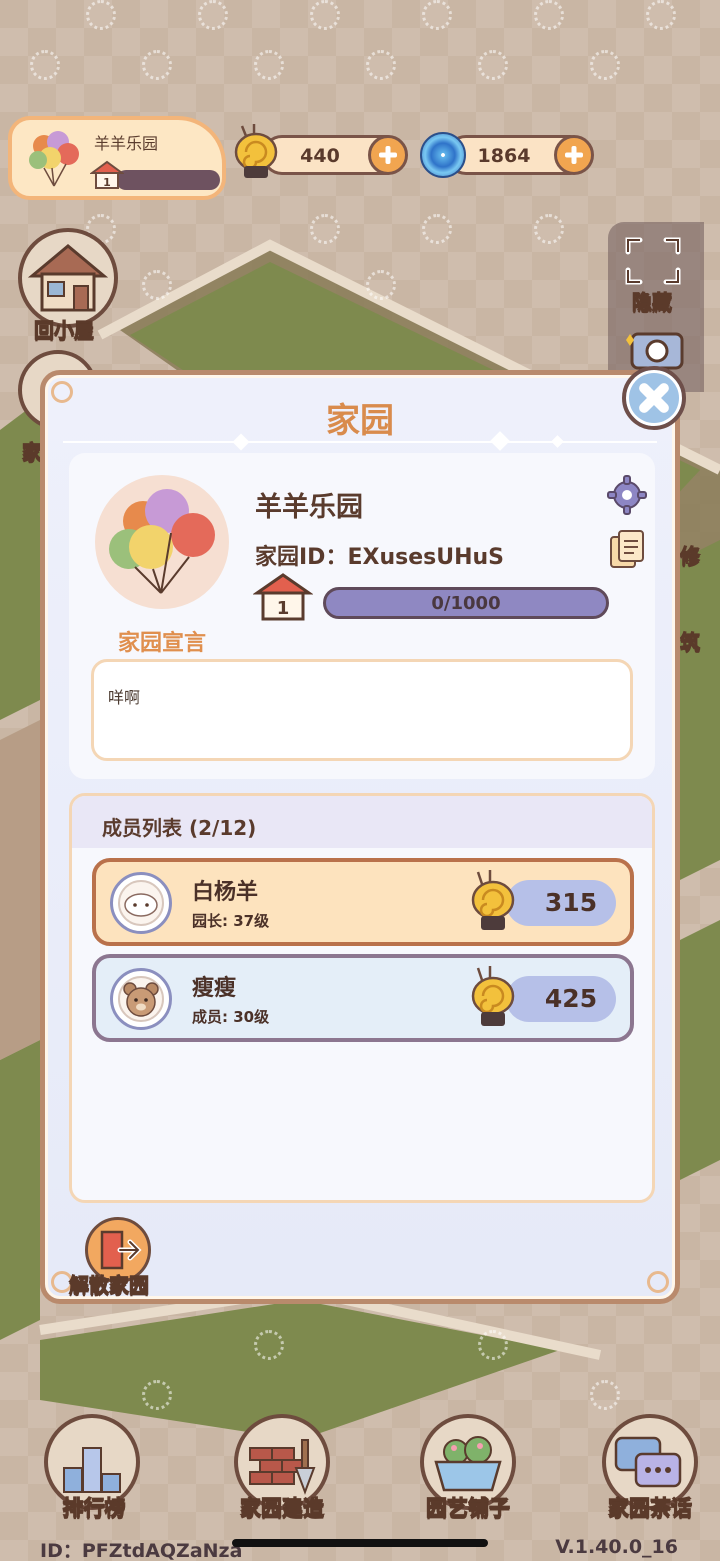 This screenshot has height=1561, width=720. I want to click on manifesto-label: 家园宣言, so click(161, 643).